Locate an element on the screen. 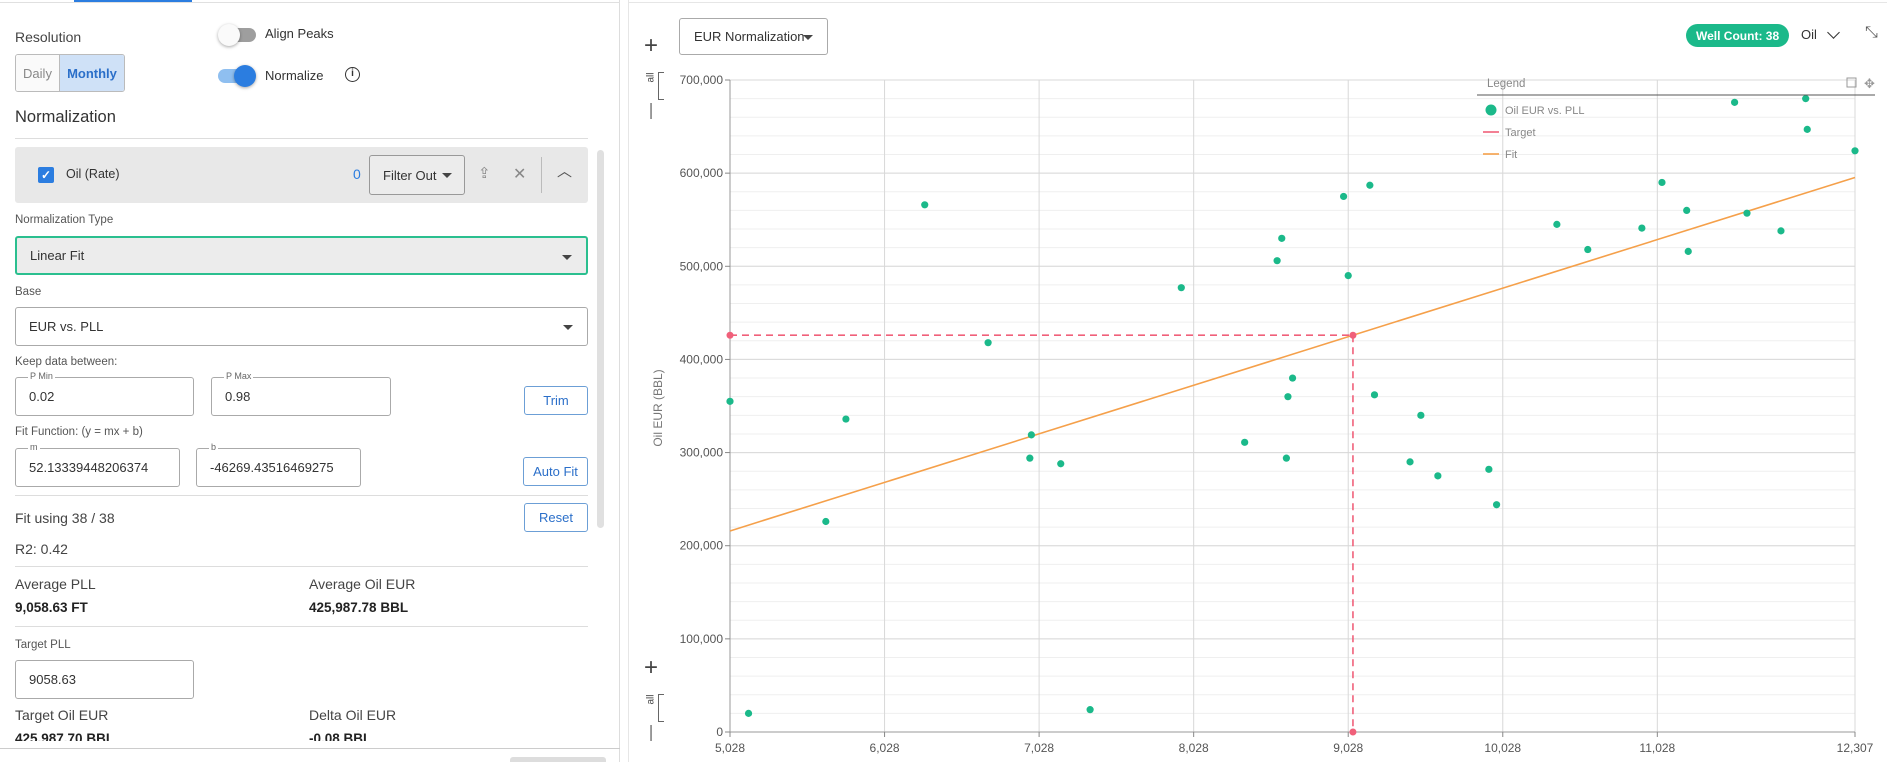 The height and width of the screenshot is (762, 1887). r2-text: R2: 0.42 is located at coordinates (41, 549).